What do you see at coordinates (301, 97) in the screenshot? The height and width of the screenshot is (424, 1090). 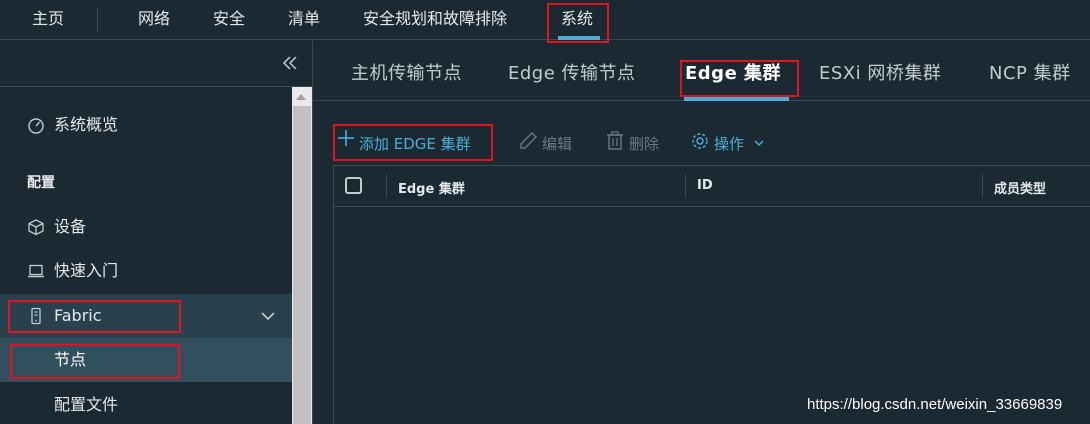 I see `scroll-up-arrow-icon` at bounding box center [301, 97].